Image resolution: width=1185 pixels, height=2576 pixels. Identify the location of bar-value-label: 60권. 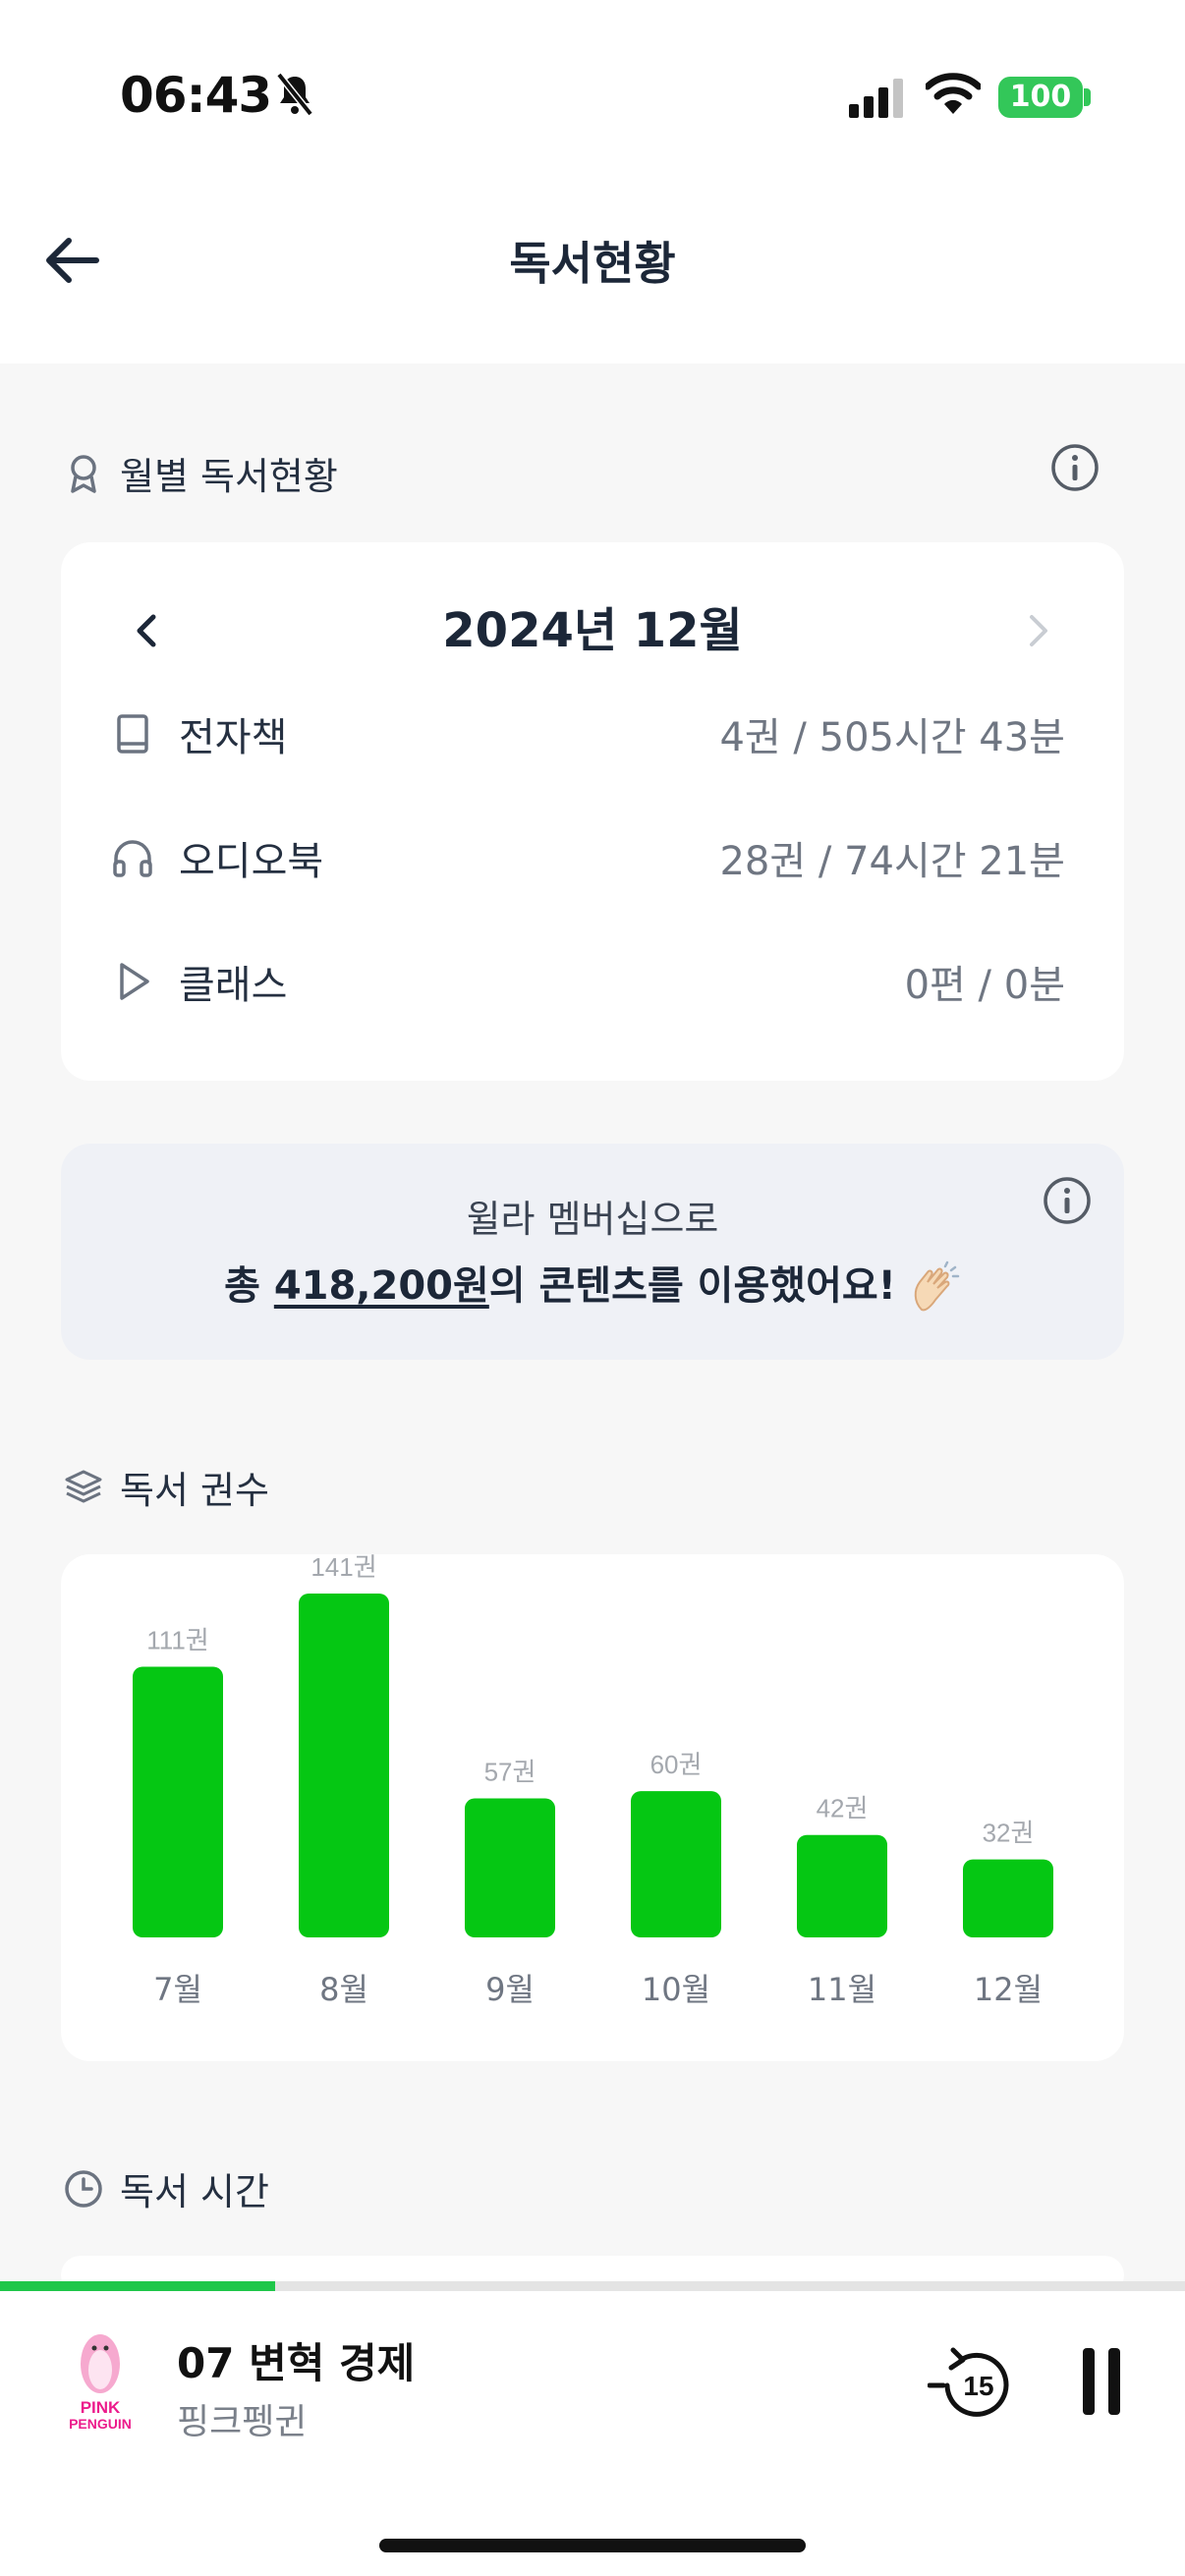
(677, 1764).